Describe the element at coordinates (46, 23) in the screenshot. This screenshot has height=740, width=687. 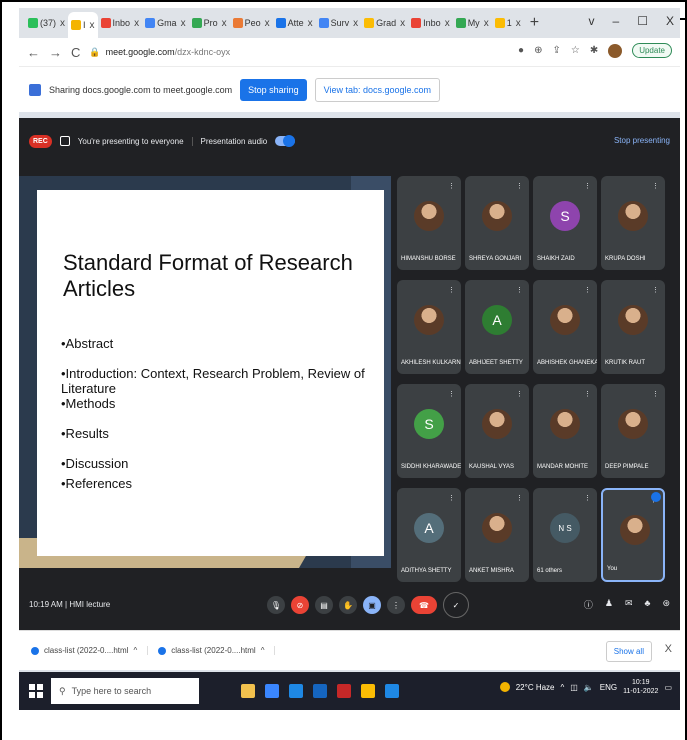
I see `browser-tab: (37) x` at that location.